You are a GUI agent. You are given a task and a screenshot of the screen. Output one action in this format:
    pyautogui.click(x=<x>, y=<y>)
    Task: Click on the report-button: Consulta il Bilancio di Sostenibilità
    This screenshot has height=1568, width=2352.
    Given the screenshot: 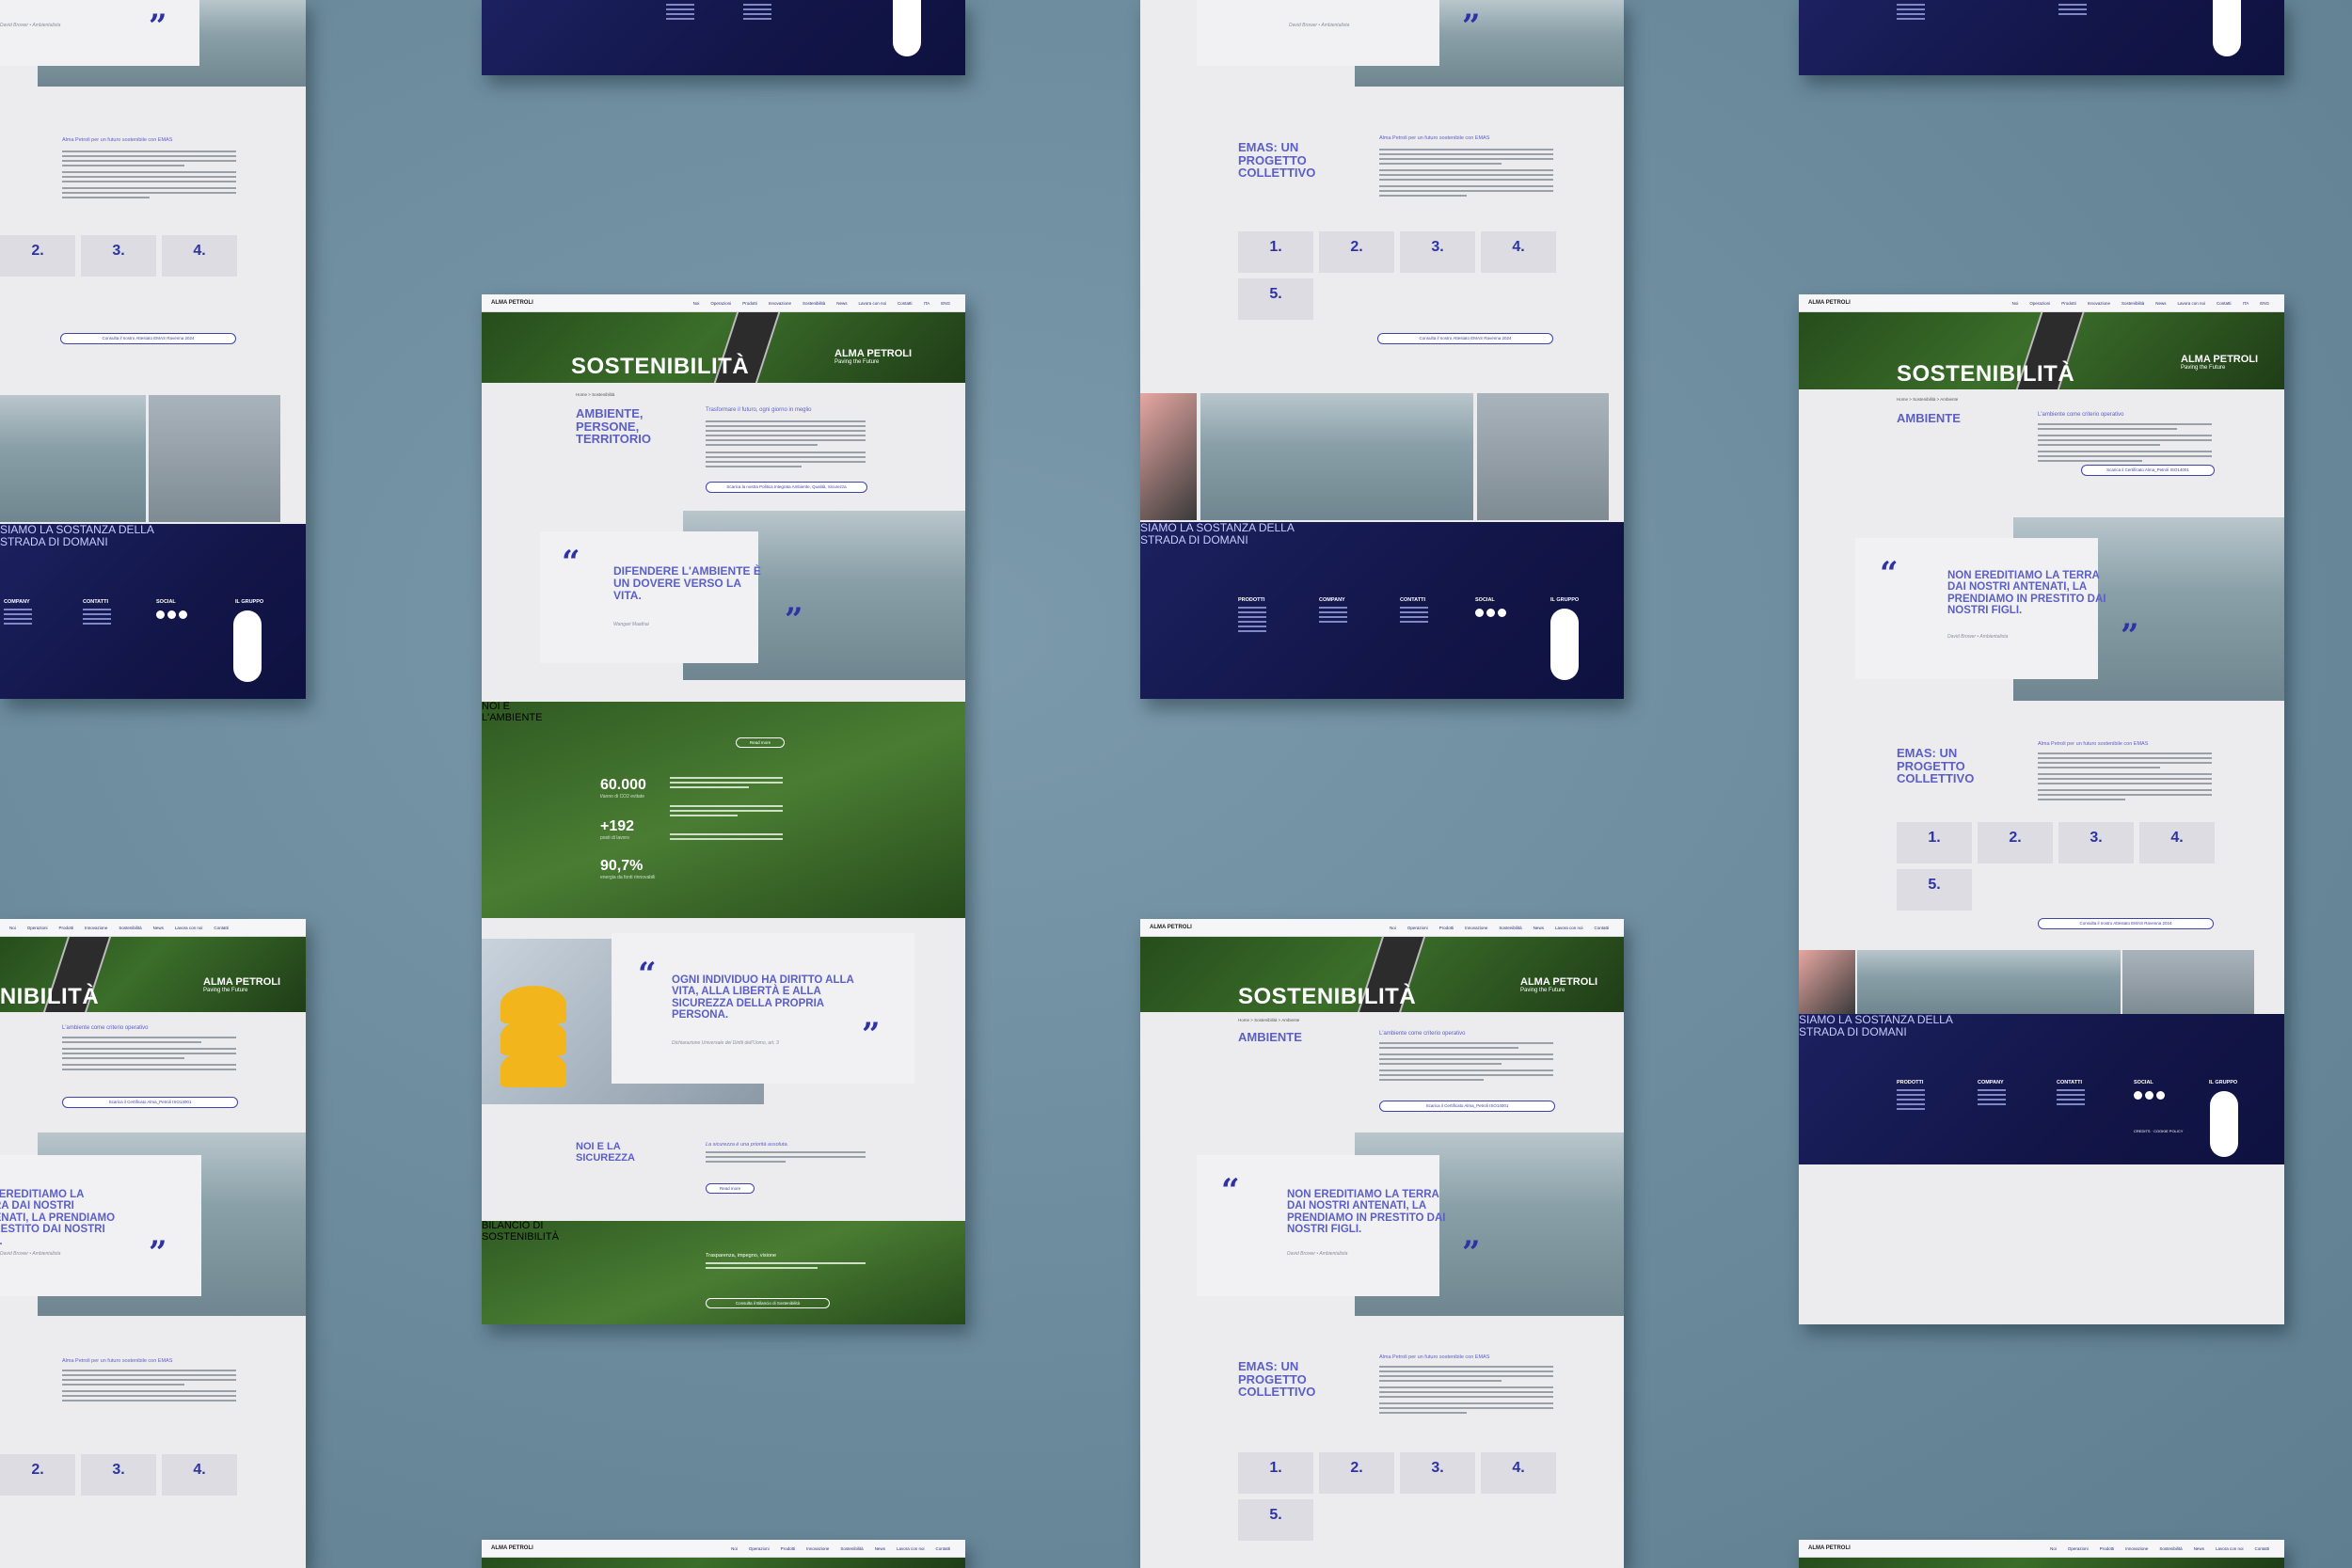 What is the action you would take?
    pyautogui.click(x=768, y=1303)
    